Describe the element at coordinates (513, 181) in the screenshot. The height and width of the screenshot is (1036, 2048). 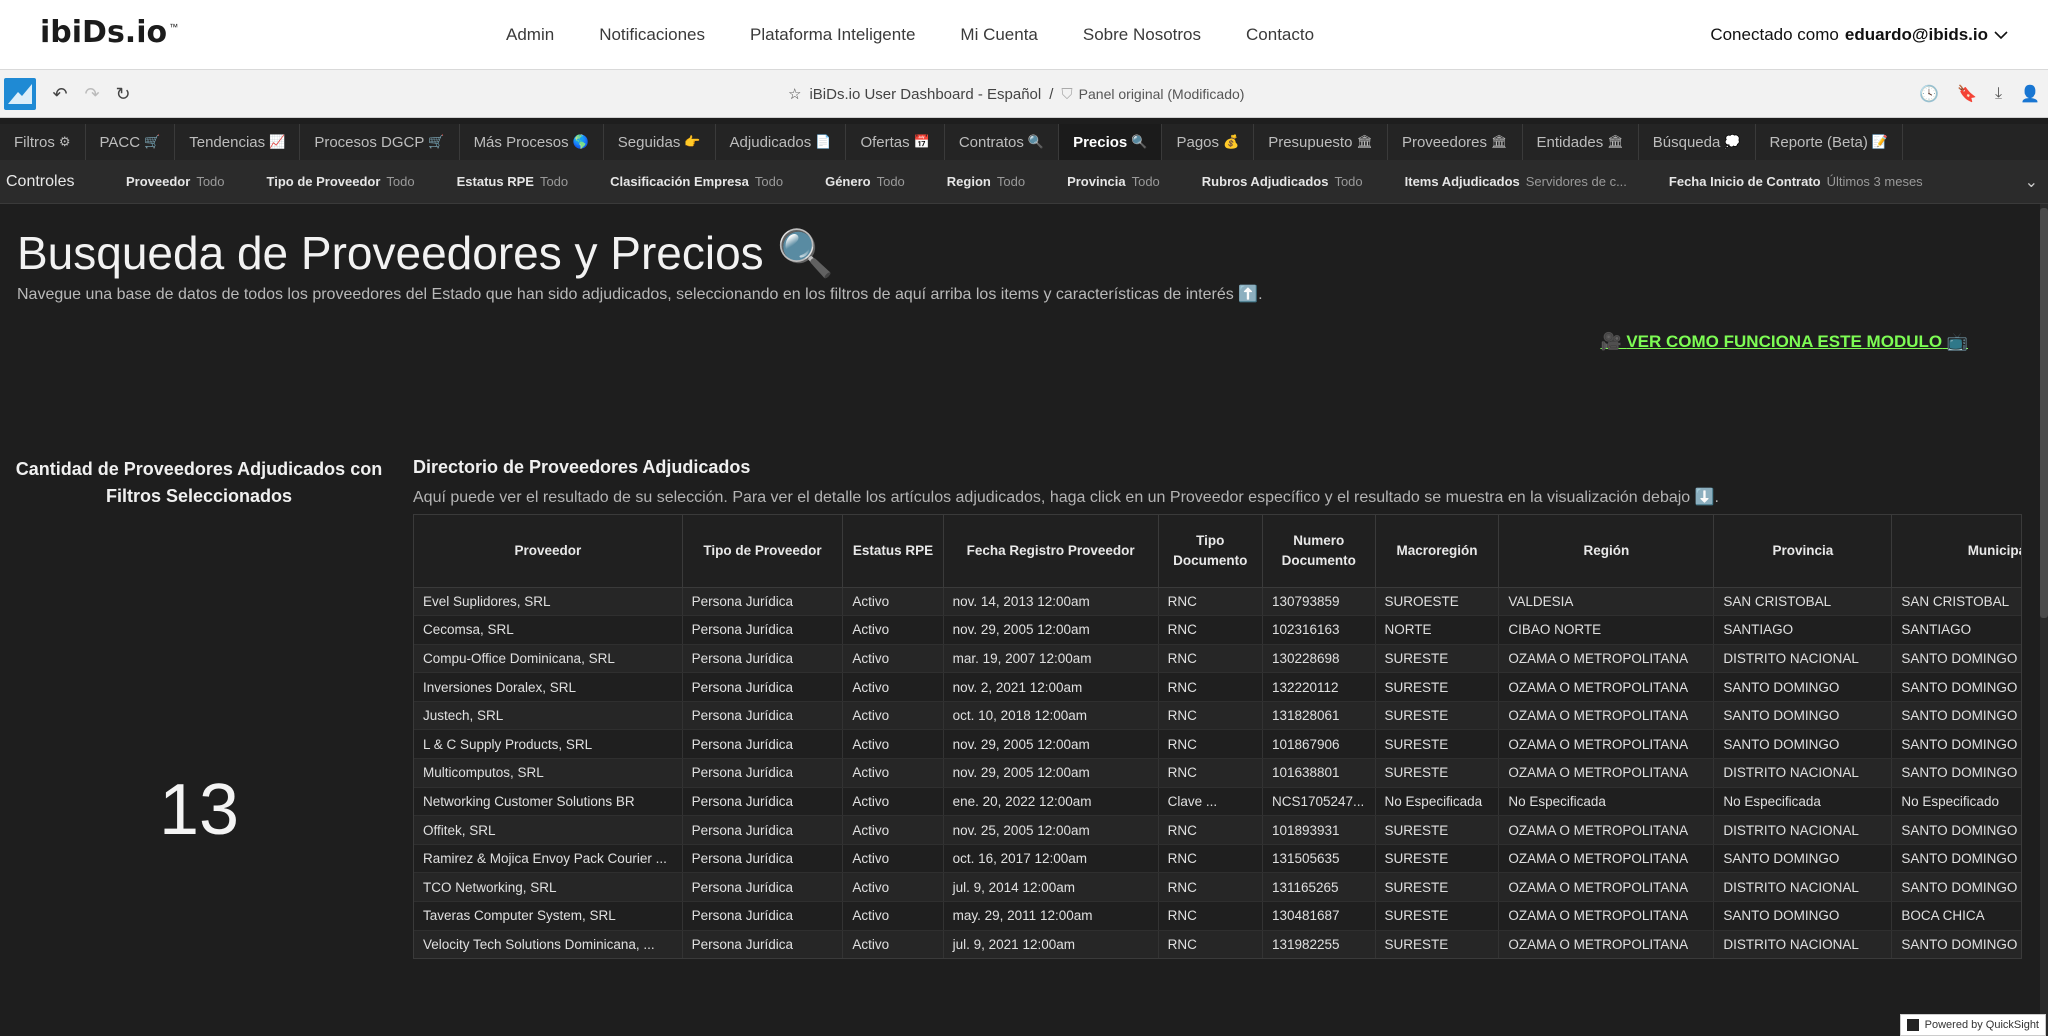
I see `control-estatus-rpe: Estatus RPE Todo` at that location.